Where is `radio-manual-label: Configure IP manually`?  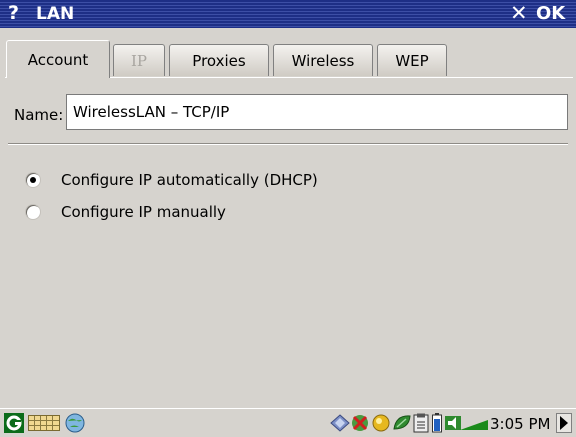 radio-manual-label: Configure IP manually is located at coordinates (143, 212).